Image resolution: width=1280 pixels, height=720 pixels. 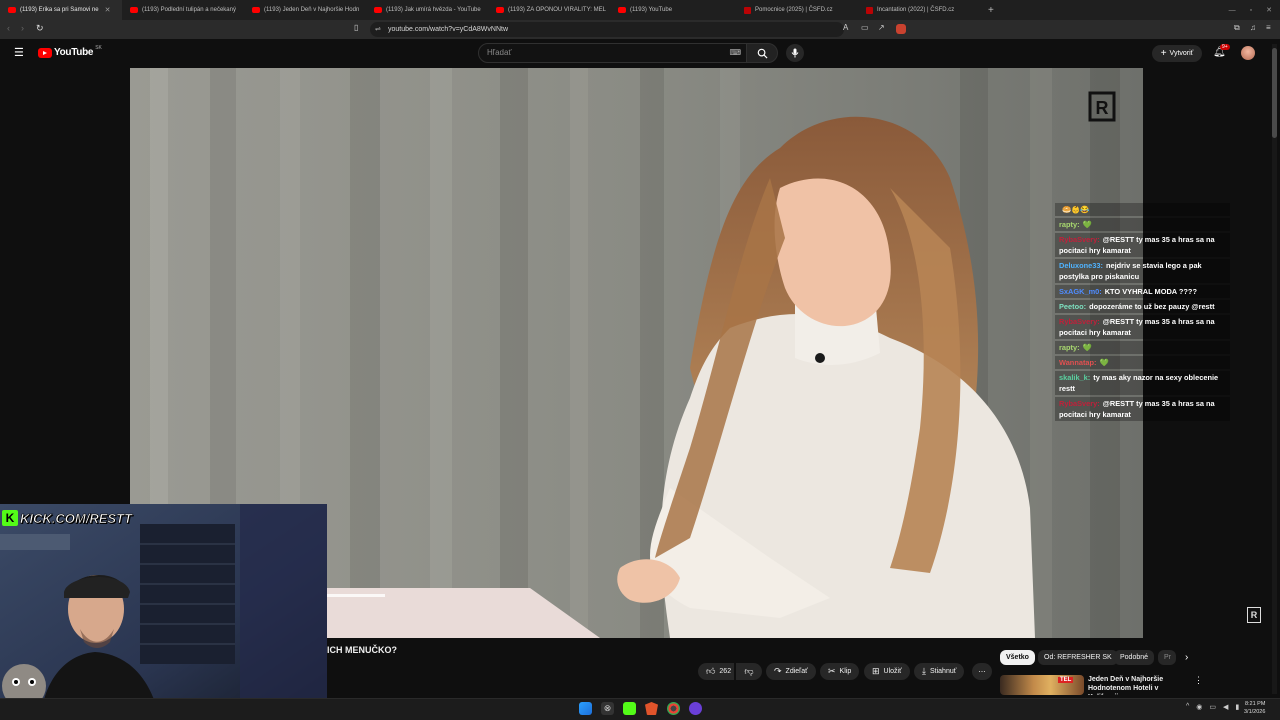 I want to click on maximize-icon: ▫, so click(x=1251, y=10).